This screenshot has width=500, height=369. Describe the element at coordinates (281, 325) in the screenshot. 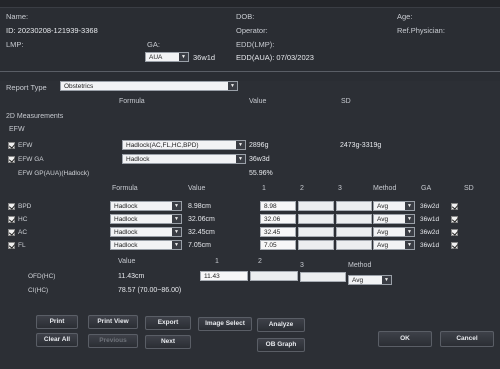

I see `analyze-button: Analyze` at that location.